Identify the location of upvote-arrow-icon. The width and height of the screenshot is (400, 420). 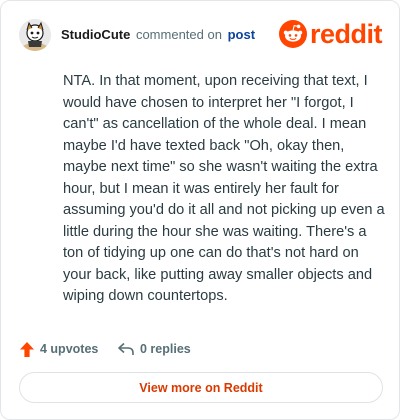
(27, 349).